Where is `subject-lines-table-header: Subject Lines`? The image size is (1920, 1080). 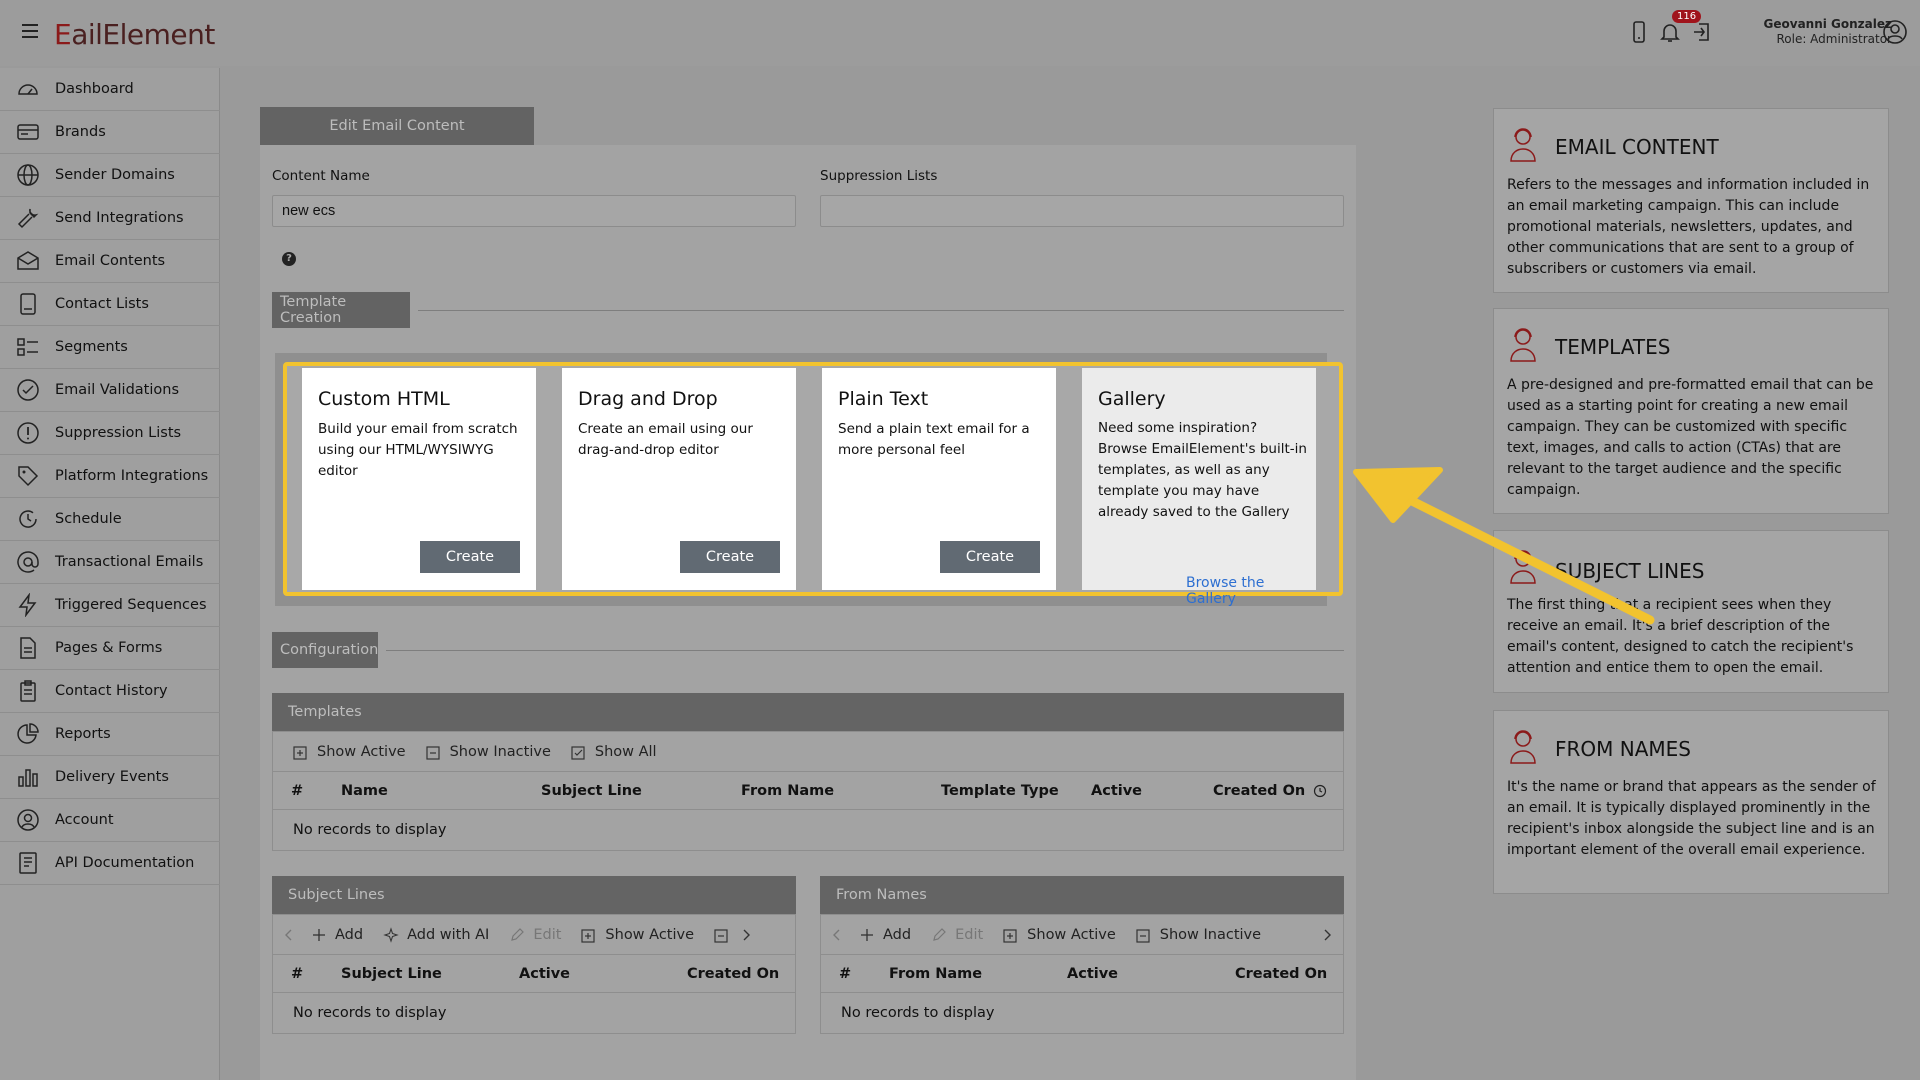 subject-lines-table-header: Subject Lines is located at coordinates (534, 895).